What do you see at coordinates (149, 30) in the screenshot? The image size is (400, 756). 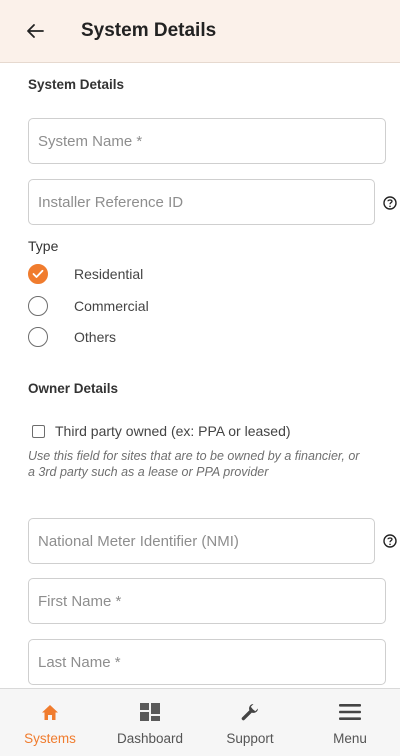 I see `page-title: System Details` at bounding box center [149, 30].